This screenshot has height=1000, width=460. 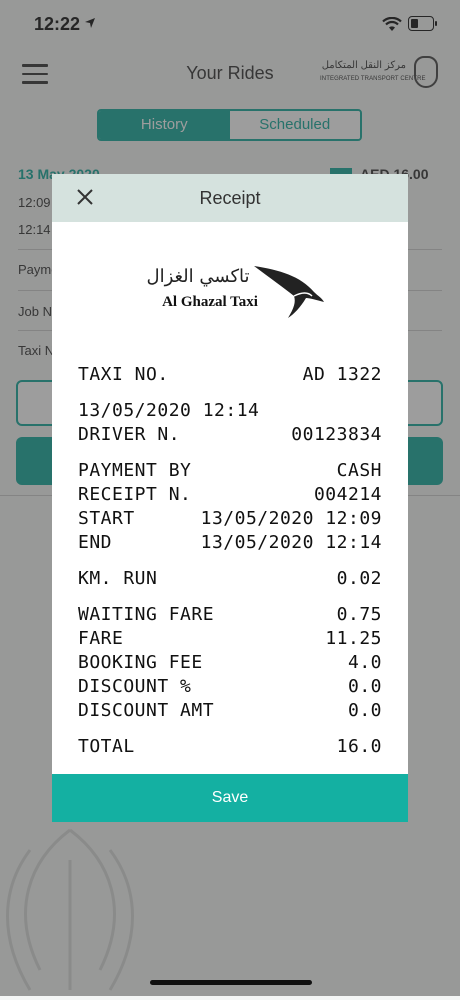 What do you see at coordinates (336, 434) in the screenshot?
I see `receipt-value: 00123834` at bounding box center [336, 434].